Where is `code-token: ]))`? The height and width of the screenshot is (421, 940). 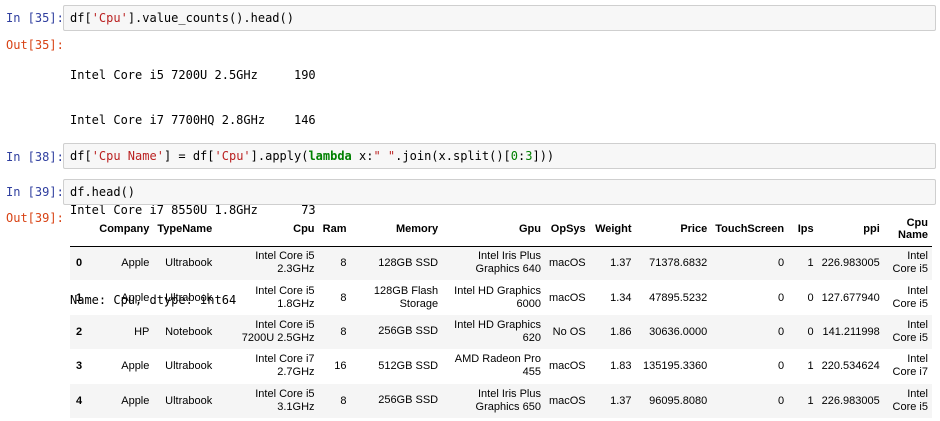 code-token: ])) is located at coordinates (543, 156).